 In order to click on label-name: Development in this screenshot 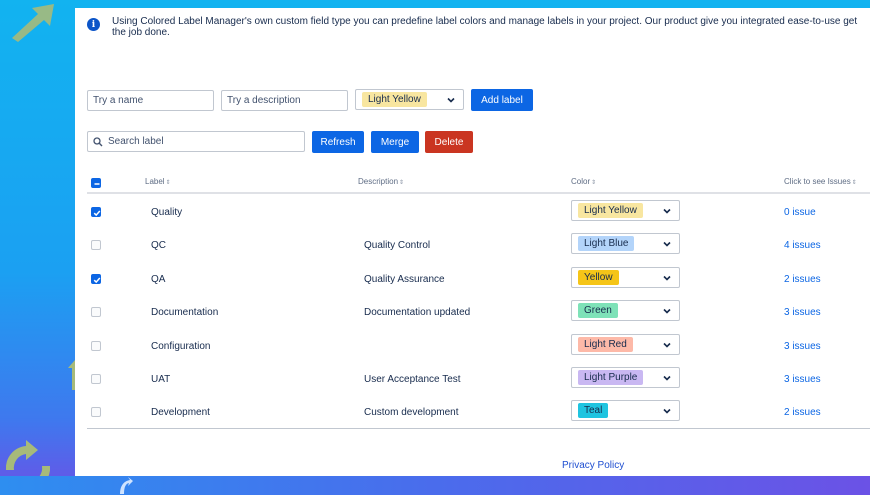, I will do `click(180, 413)`.